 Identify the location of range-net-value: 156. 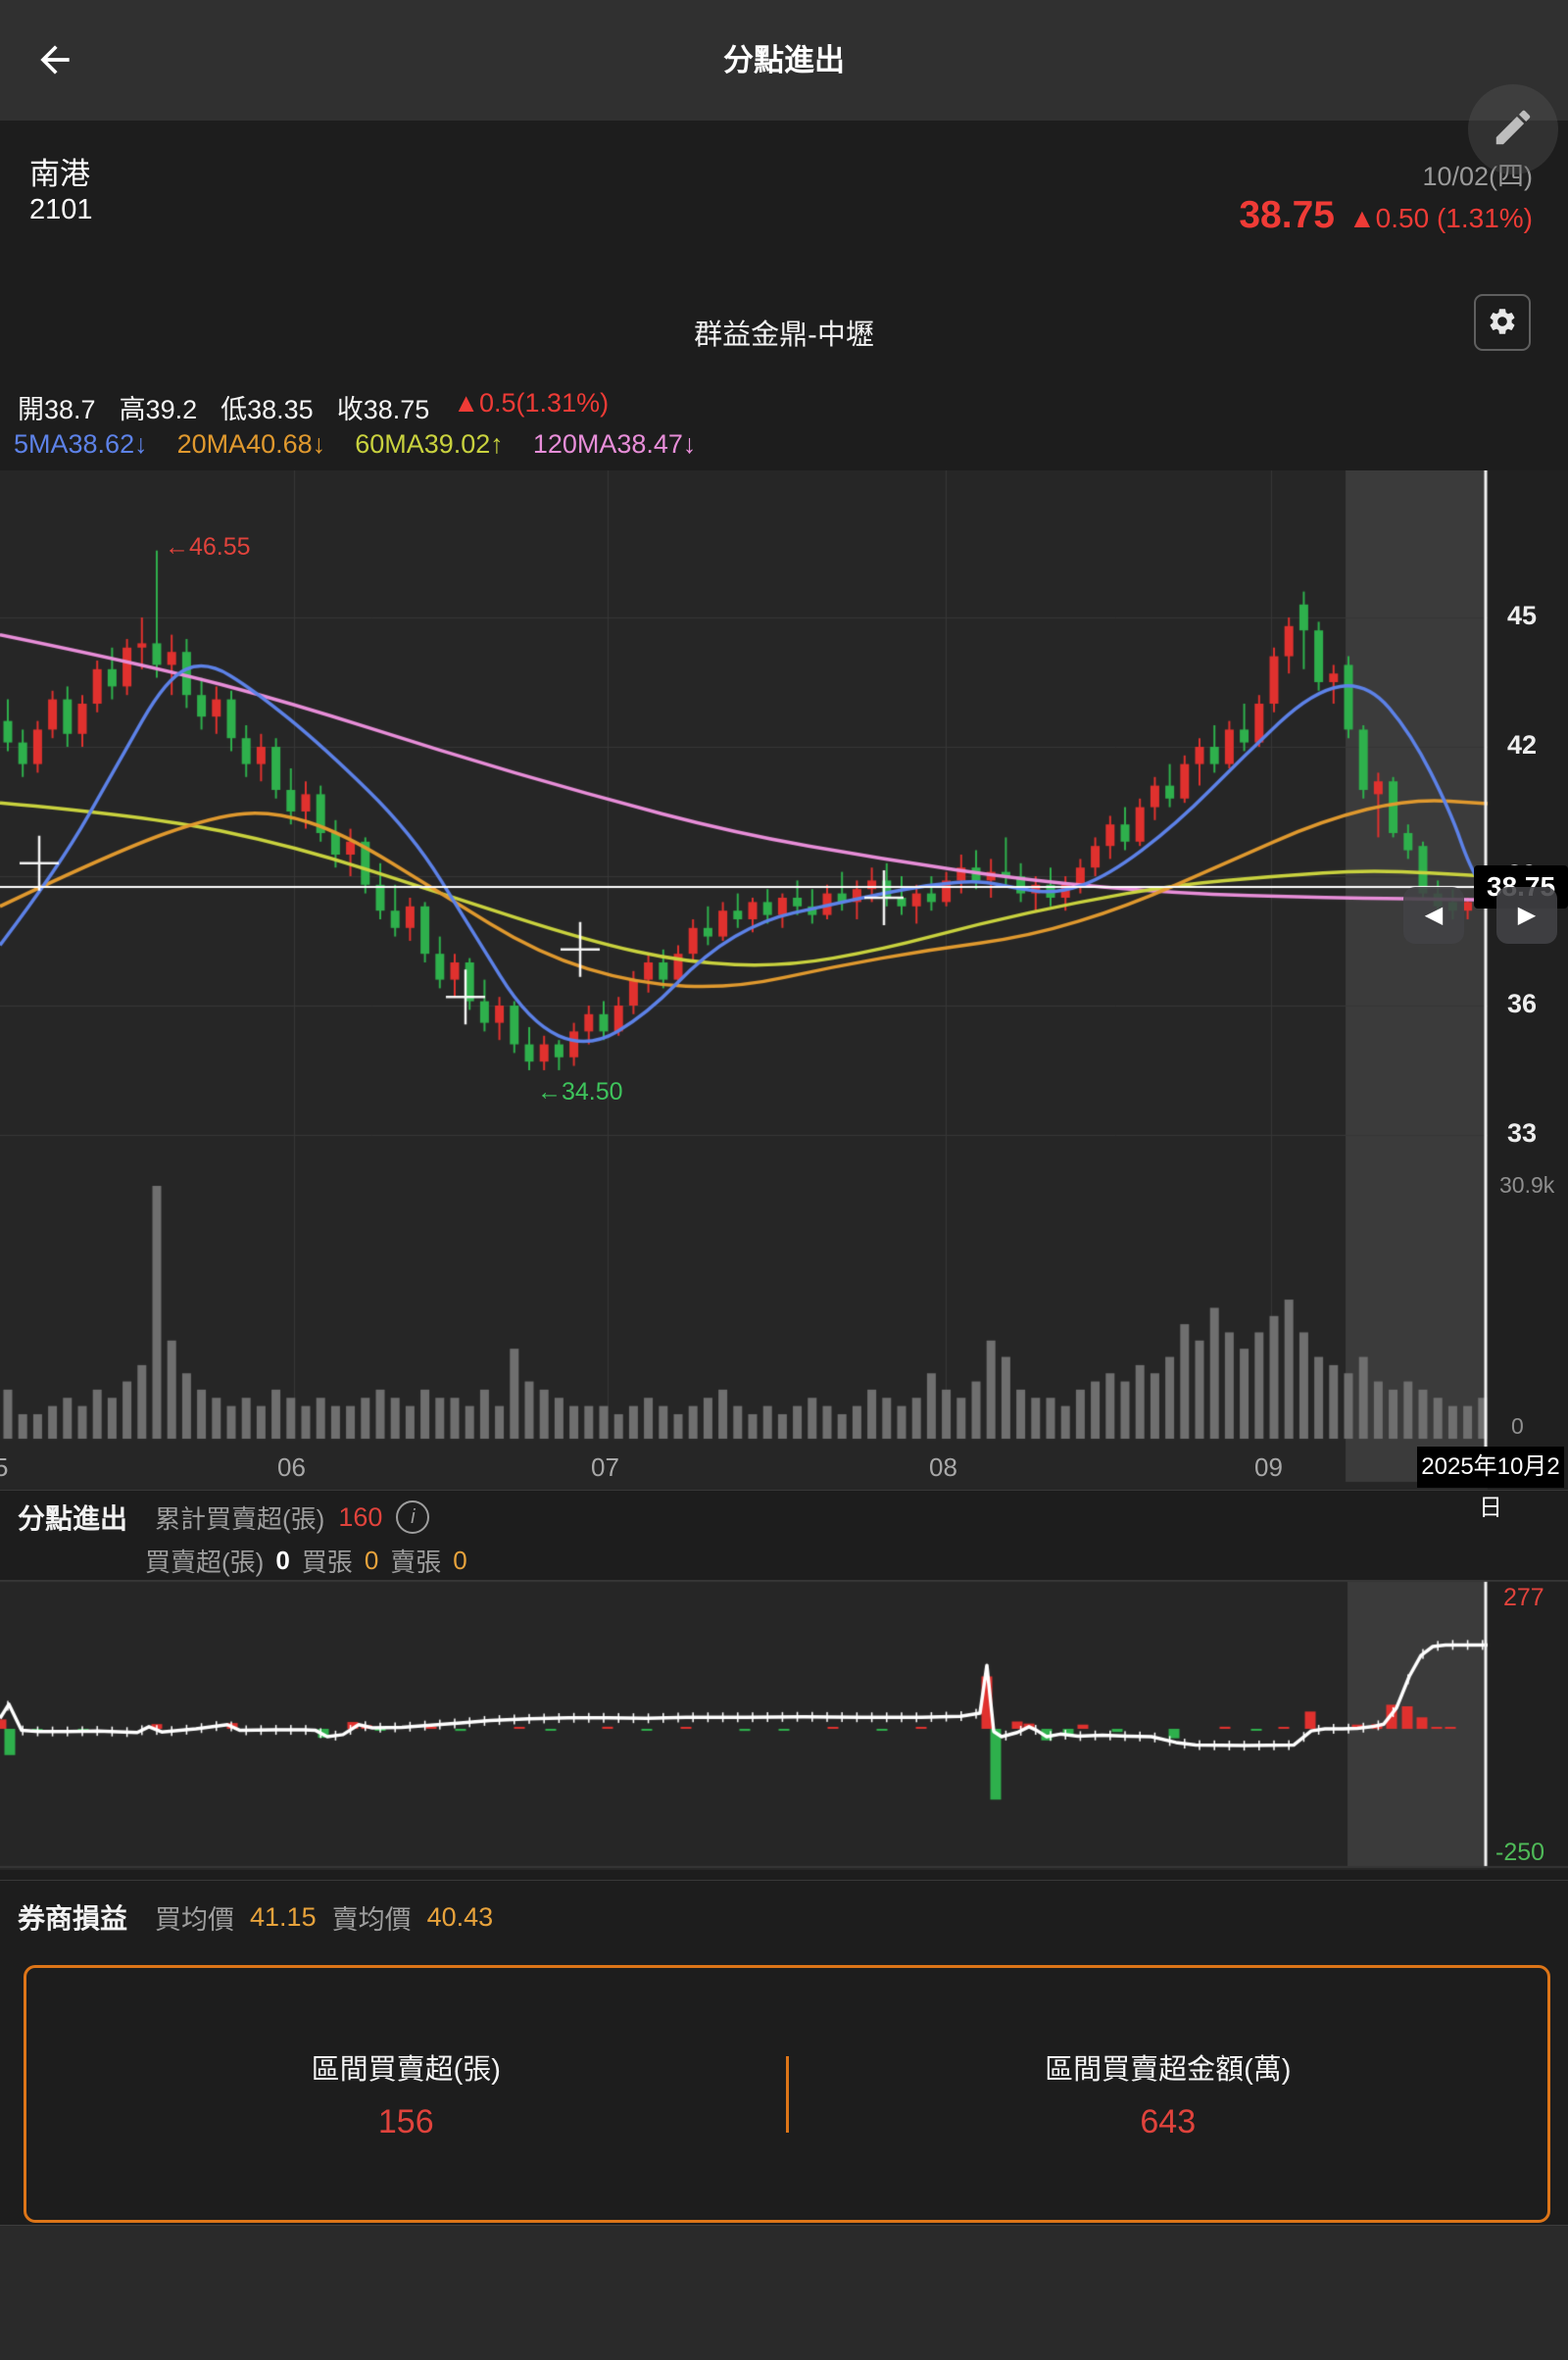
(405, 2121).